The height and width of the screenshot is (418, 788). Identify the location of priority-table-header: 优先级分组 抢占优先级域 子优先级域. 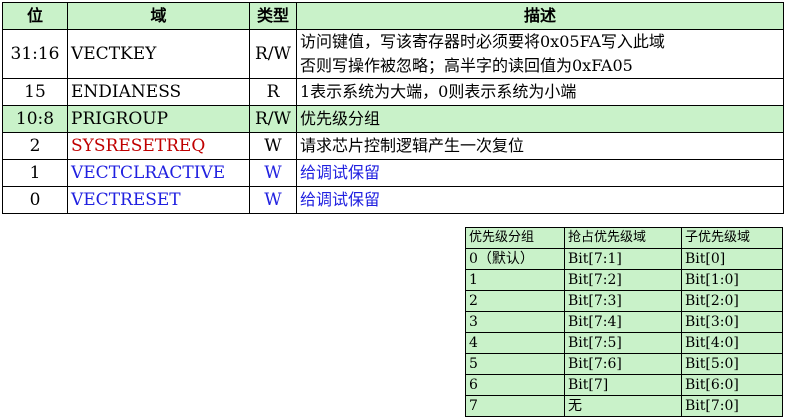
(624, 238).